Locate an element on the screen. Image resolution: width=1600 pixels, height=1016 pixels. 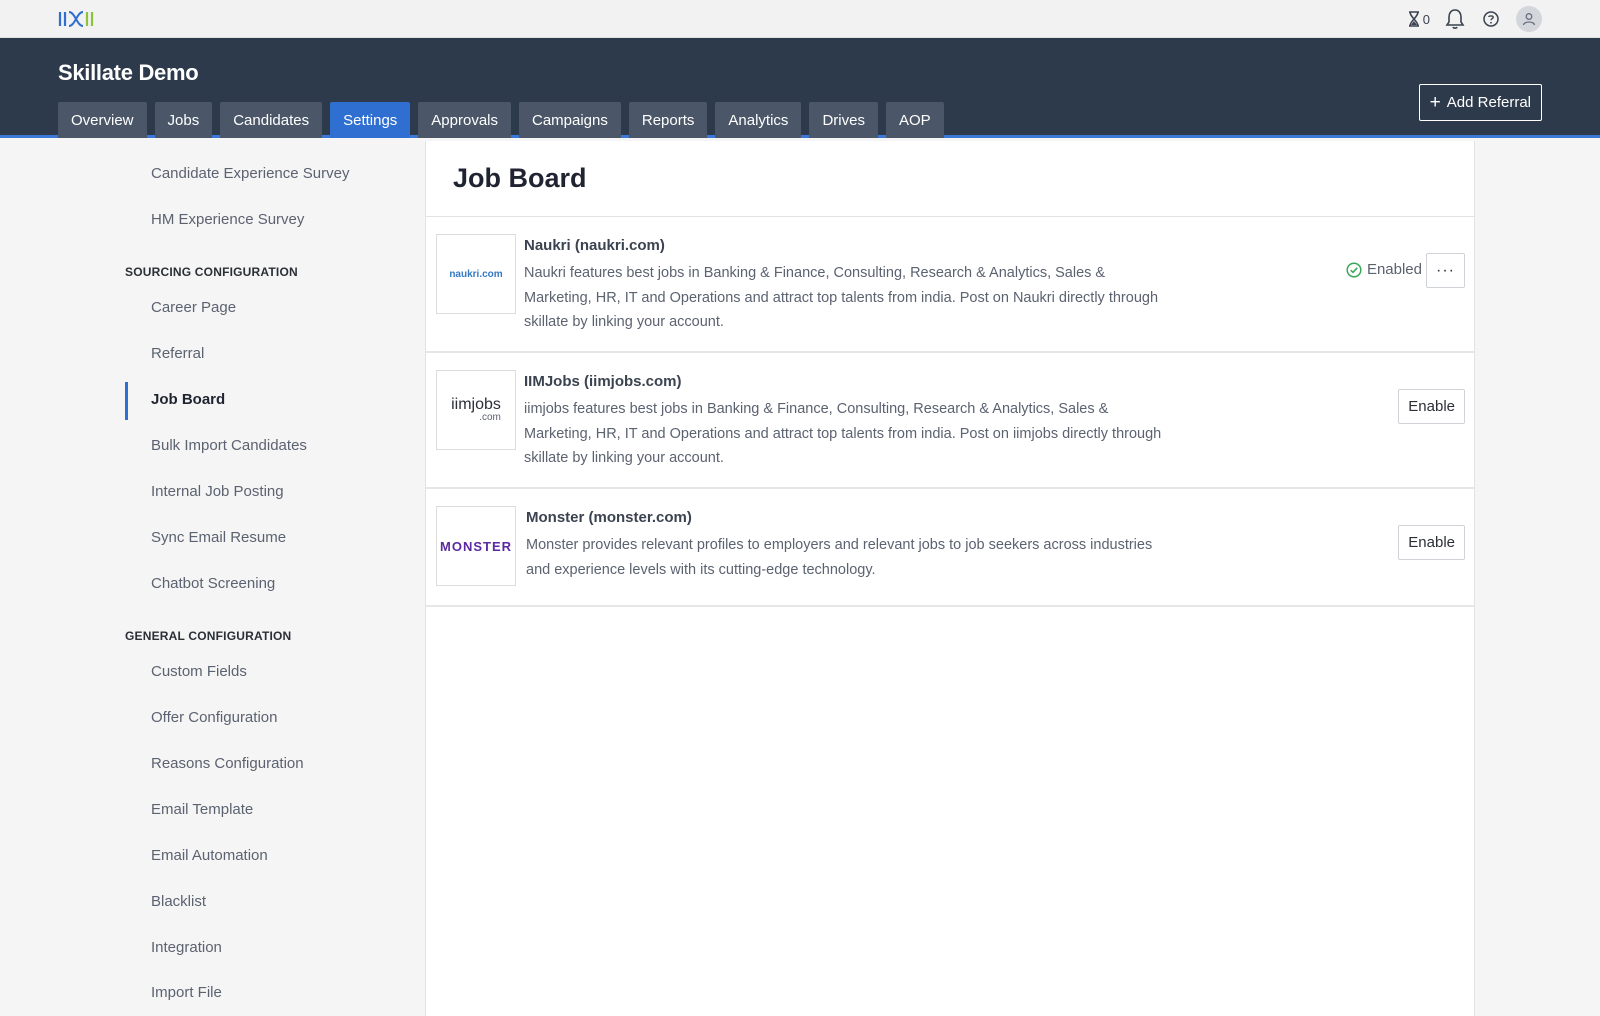
sidebar-item-hm-experience-survey: HM Experience Survey is located at coordinates (227, 219).